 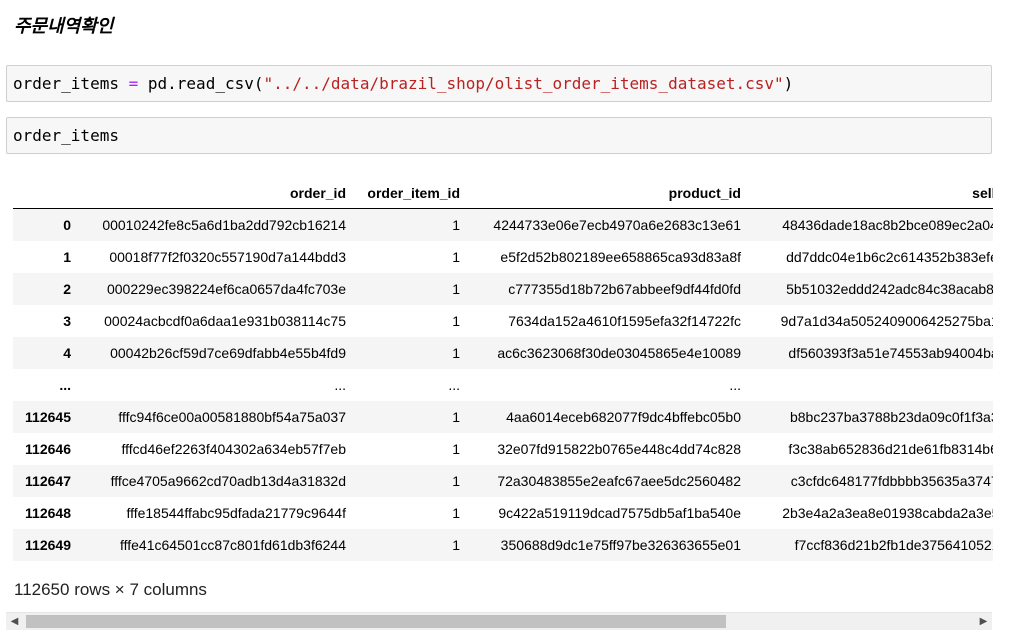 What do you see at coordinates (624, 289) in the screenshot?
I see `cell-product-id: c777355d18b72b67abbeef9df44fd0fd` at bounding box center [624, 289].